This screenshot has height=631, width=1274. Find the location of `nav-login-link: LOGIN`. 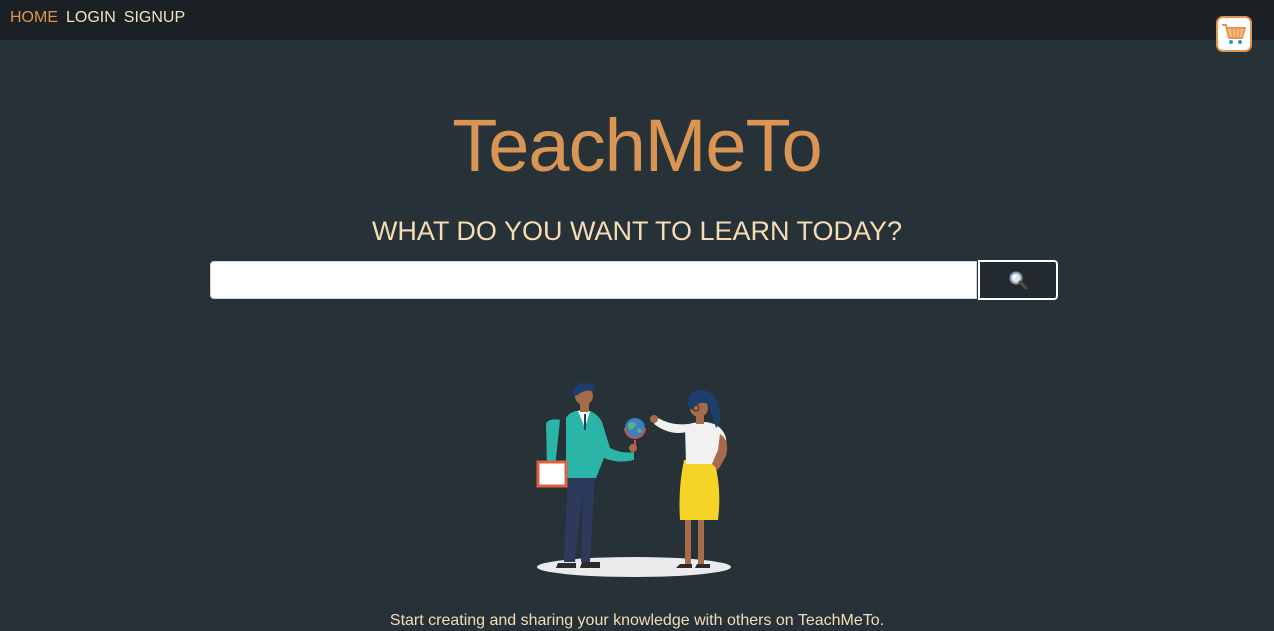

nav-login-link: LOGIN is located at coordinates (91, 18).